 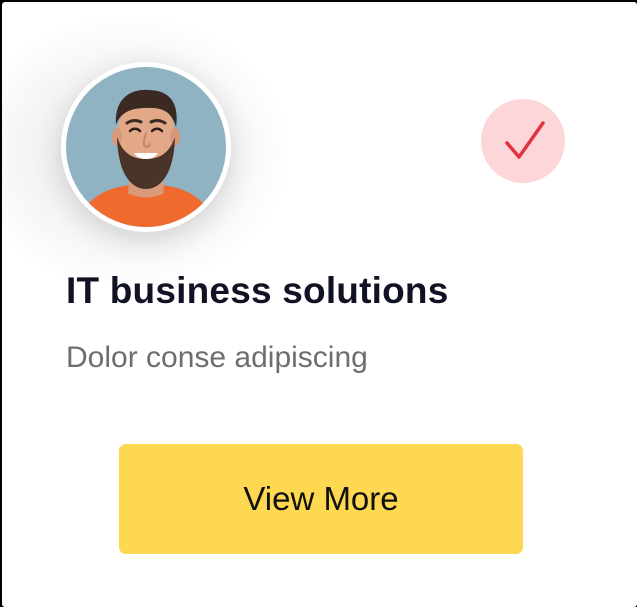 I want to click on person-photo-icon, so click(x=146, y=147).